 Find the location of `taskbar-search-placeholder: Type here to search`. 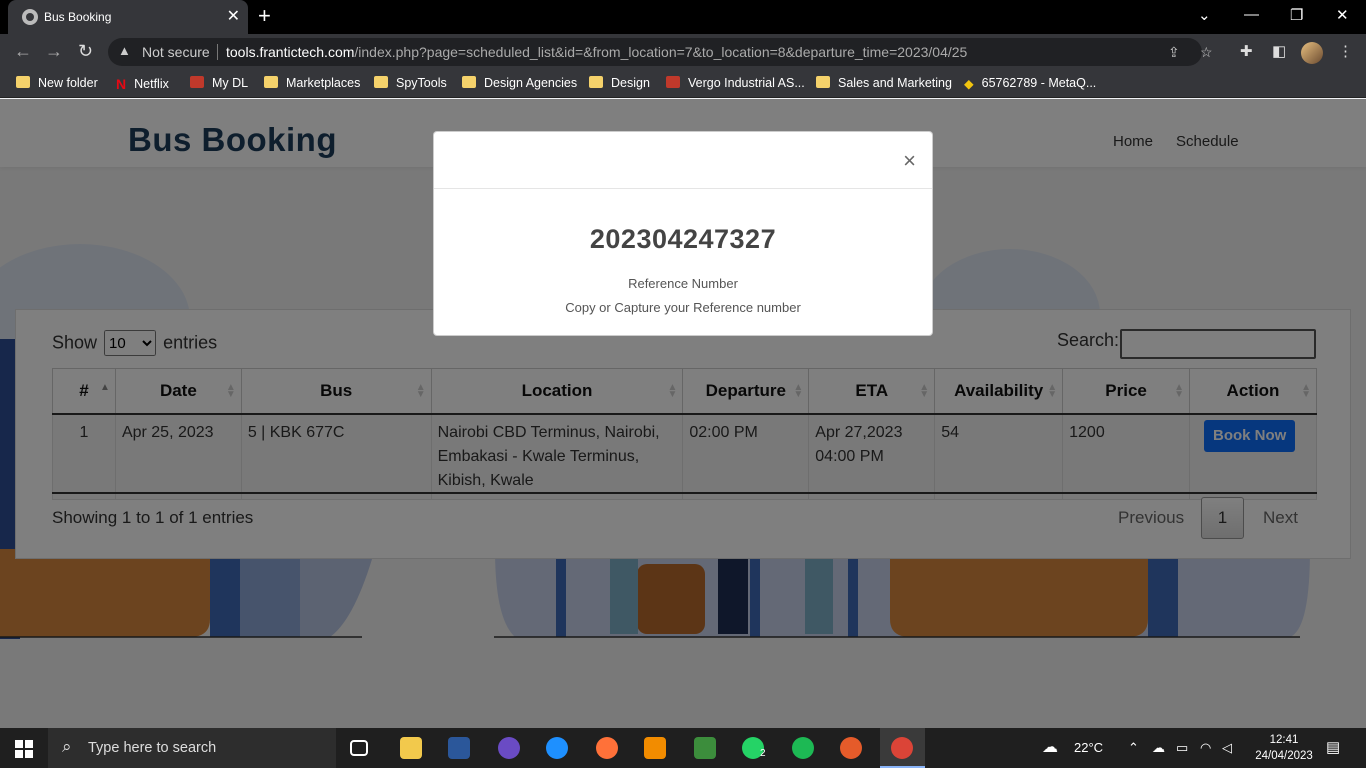

taskbar-search-placeholder: Type here to search is located at coordinates (152, 748).